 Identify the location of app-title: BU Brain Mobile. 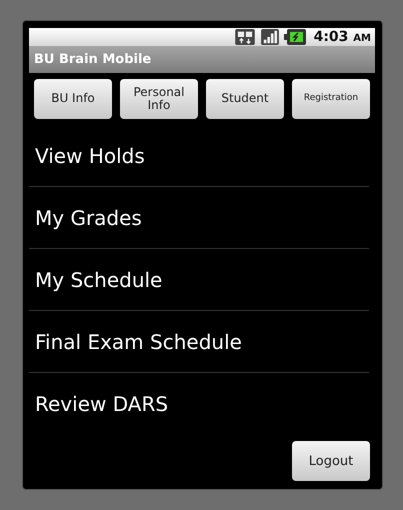
(93, 59).